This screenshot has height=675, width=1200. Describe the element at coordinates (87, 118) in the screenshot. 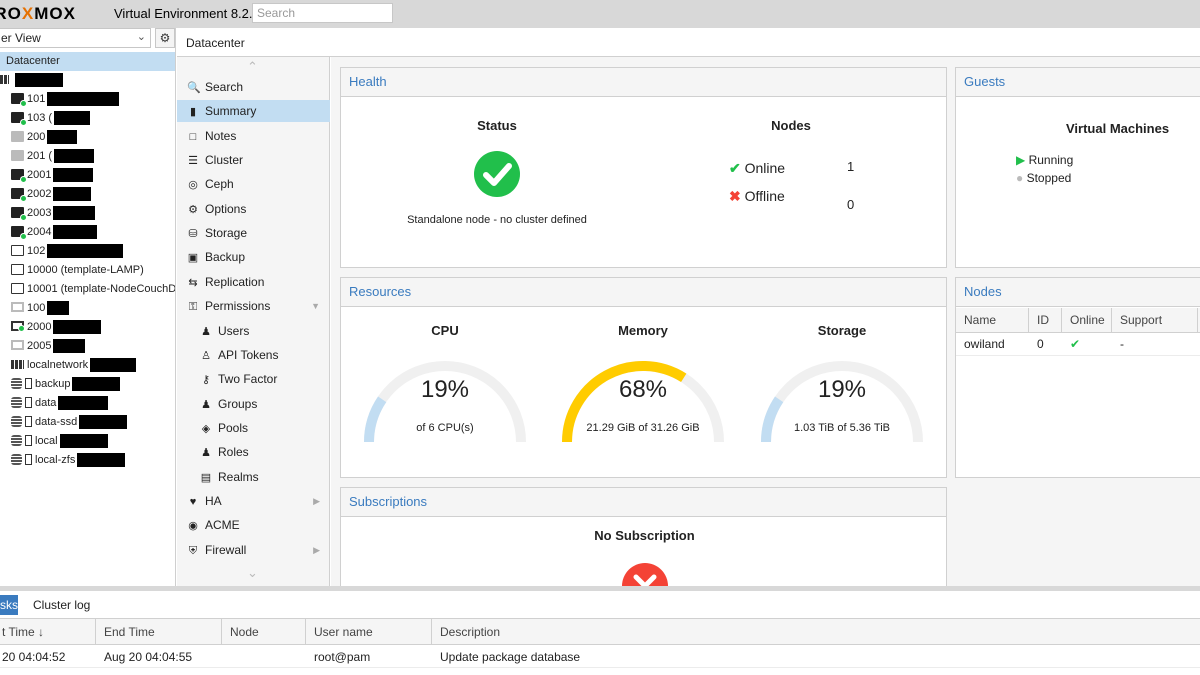

I see `tree-item: 103 (` at that location.